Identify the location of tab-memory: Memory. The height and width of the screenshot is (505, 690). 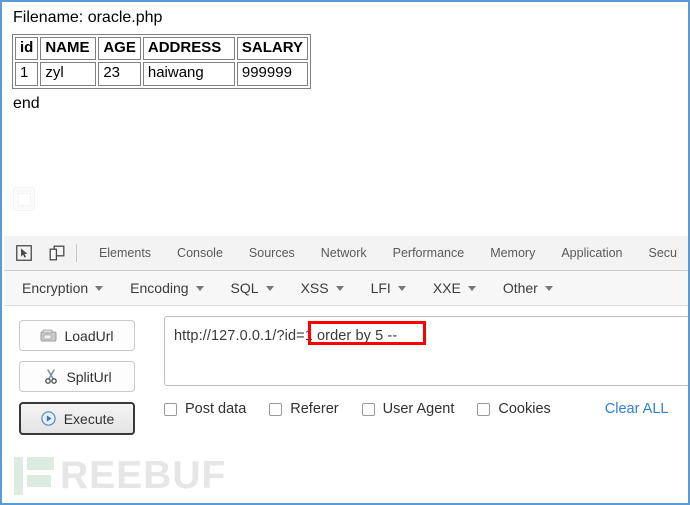
(512, 253).